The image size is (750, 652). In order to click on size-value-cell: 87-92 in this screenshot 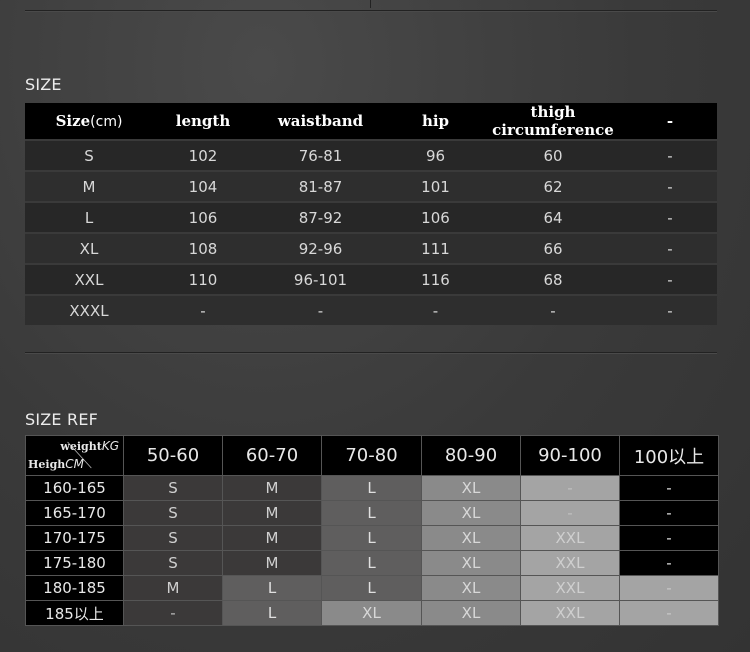, I will do `click(320, 217)`.